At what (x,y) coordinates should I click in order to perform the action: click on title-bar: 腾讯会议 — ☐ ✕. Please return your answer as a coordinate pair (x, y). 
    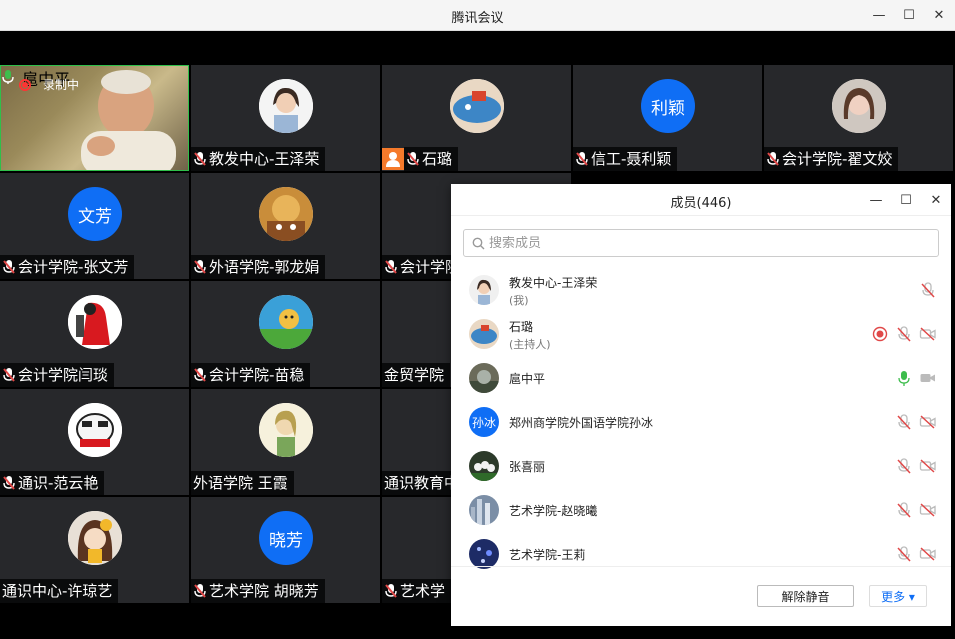
    Looking at the image, I should click on (477, 15).